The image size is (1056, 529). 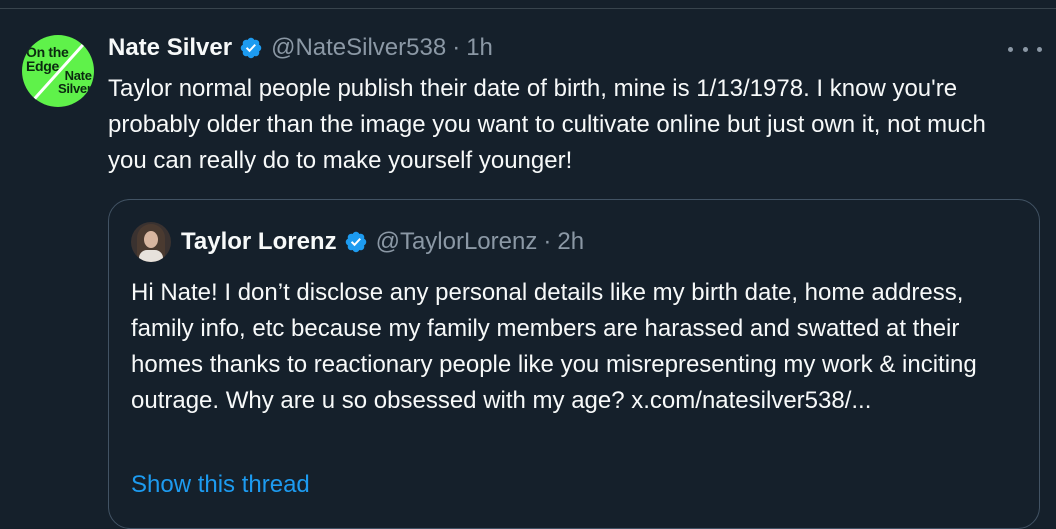 I want to click on avatar-shirt, so click(x=151, y=256).